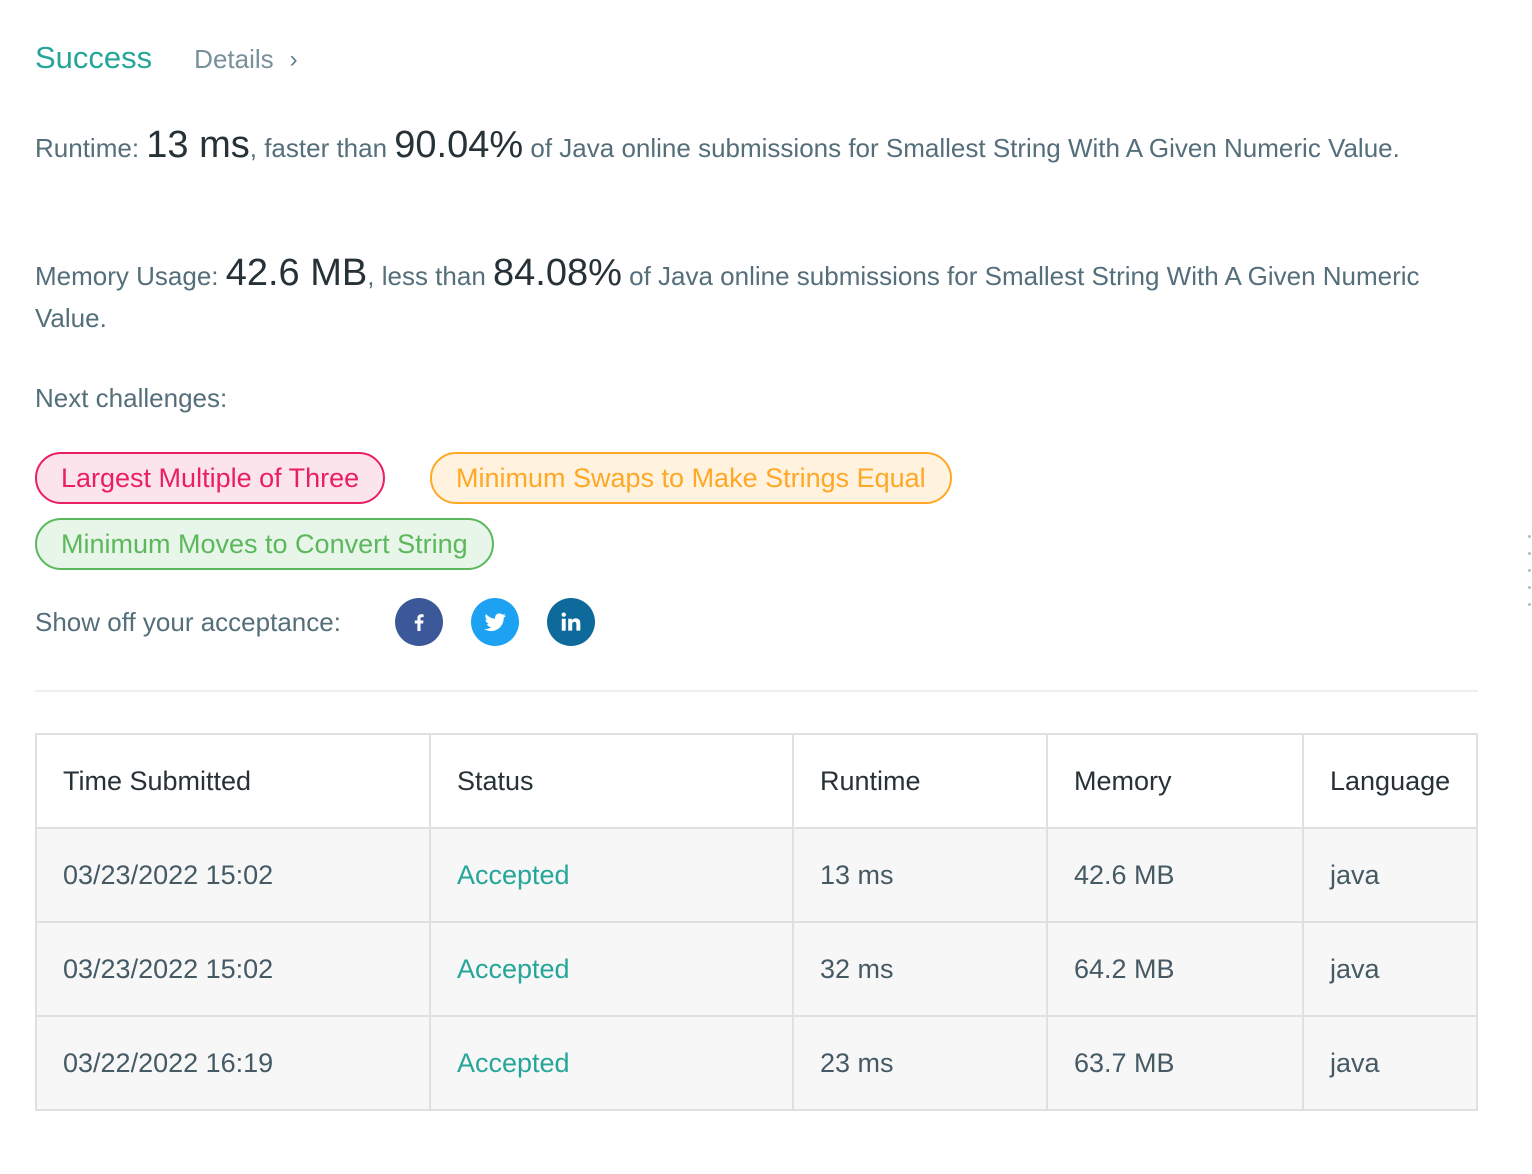 The image size is (1532, 1174). Describe the element at coordinates (418, 622) in the screenshot. I see `facebook-icon` at that location.